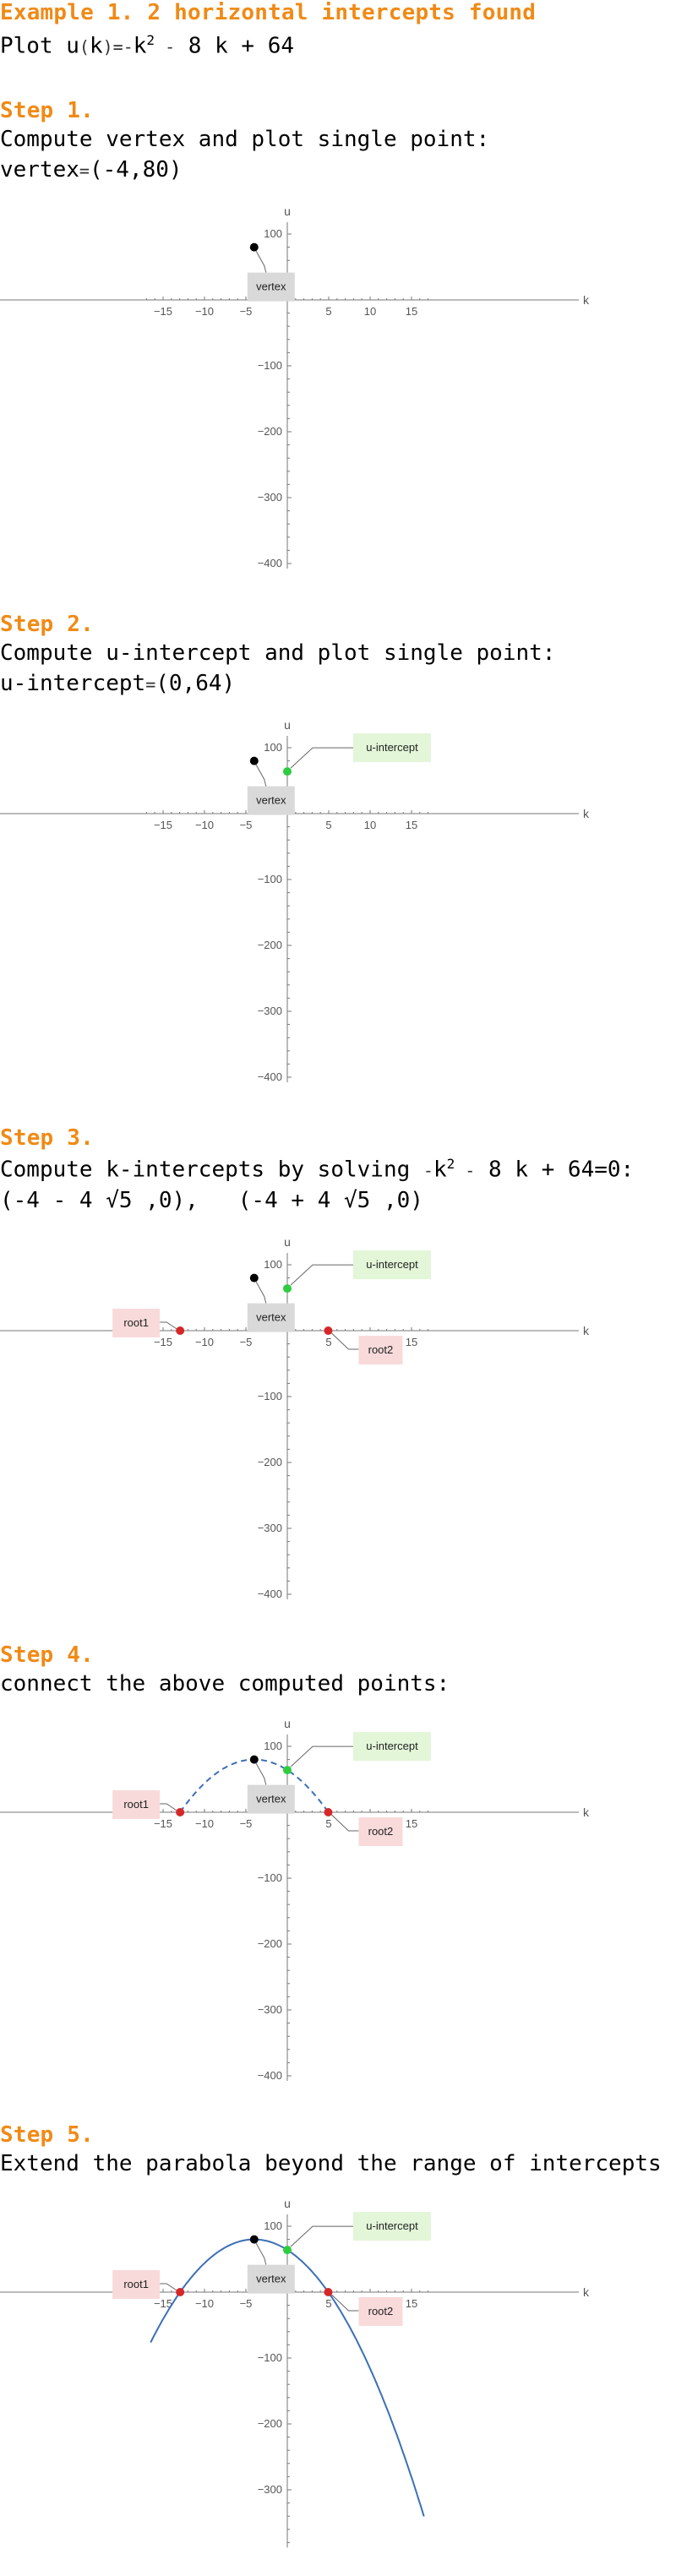 The image size is (676, 2576). I want to click on plot-statement: Plot u(k)=-k2 - 8 k + 64, so click(147, 45).